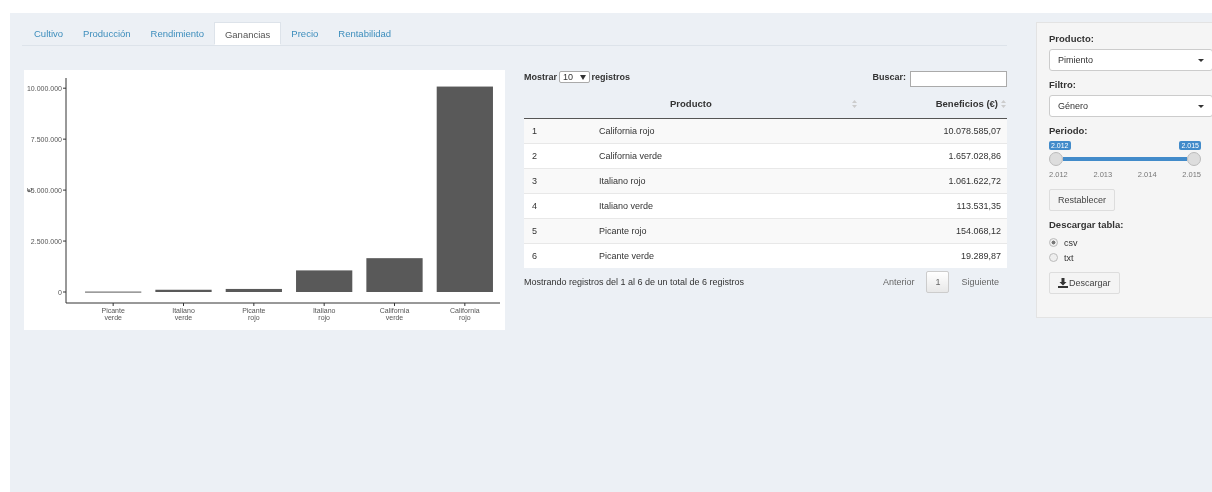 The height and width of the screenshot is (492, 1212). Describe the element at coordinates (756, 181) in the screenshot. I see `table-cell: Italiano rojo` at that location.